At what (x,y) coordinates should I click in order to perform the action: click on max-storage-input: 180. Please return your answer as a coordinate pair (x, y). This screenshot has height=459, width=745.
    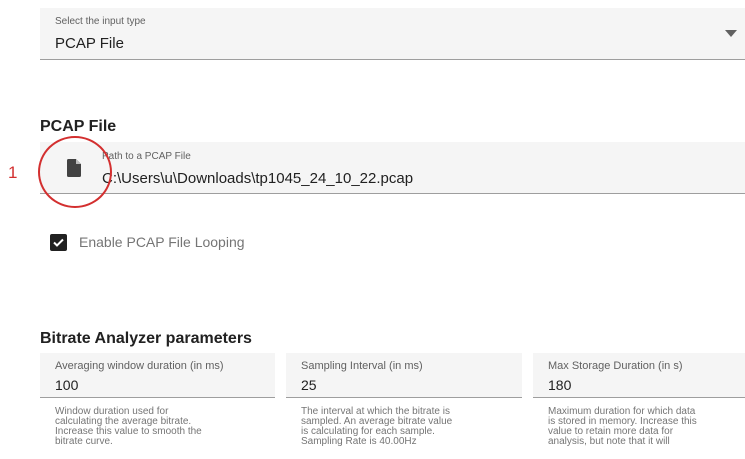
    Looking at the image, I should click on (559, 385).